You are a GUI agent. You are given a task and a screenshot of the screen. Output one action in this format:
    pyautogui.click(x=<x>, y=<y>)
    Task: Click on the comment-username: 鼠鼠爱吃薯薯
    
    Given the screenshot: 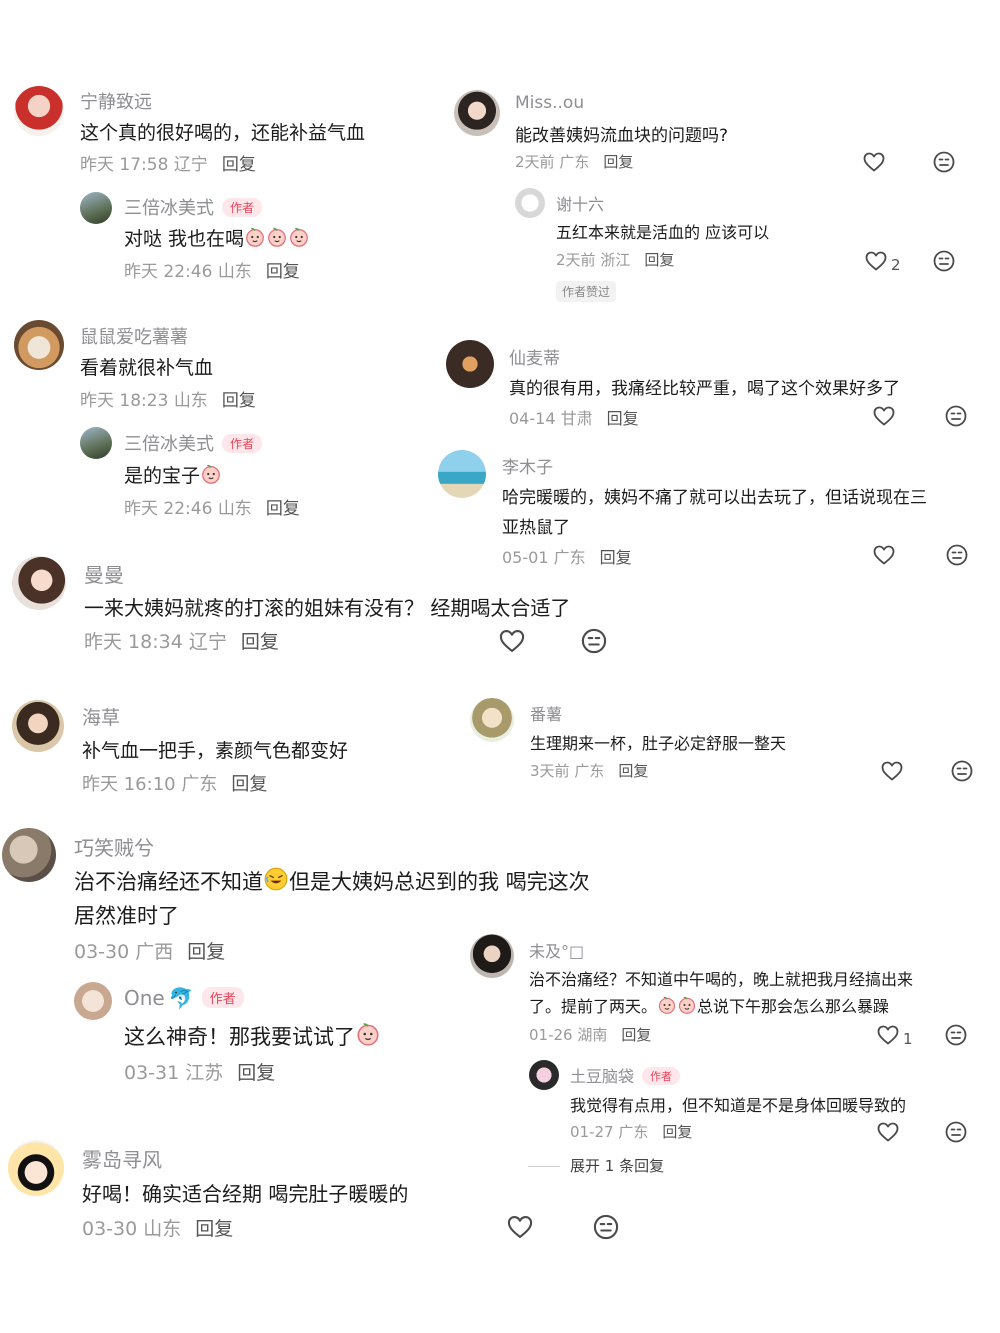 What is the action you would take?
    pyautogui.click(x=134, y=336)
    